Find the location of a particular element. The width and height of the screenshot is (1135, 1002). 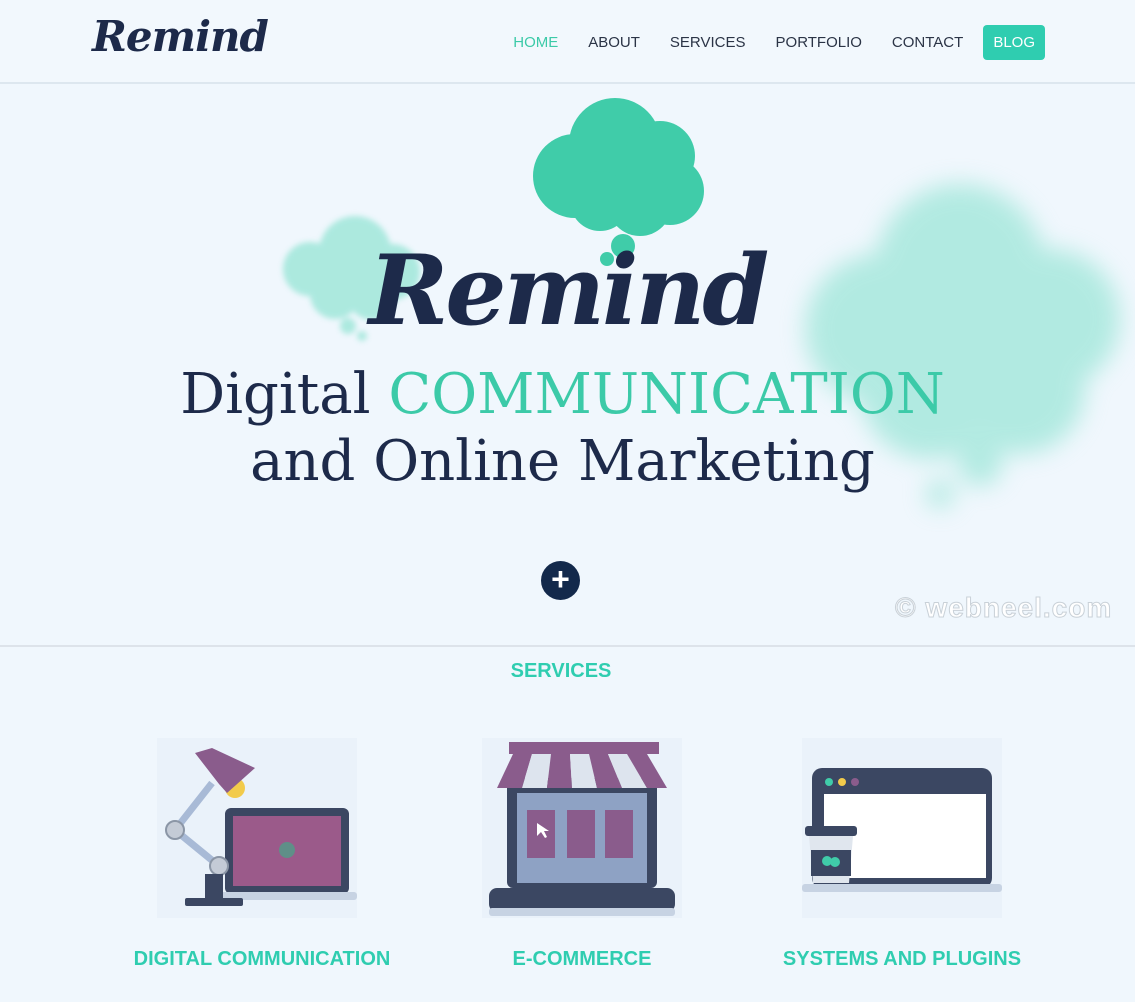

nav-services: SERVICES is located at coordinates (708, 42).